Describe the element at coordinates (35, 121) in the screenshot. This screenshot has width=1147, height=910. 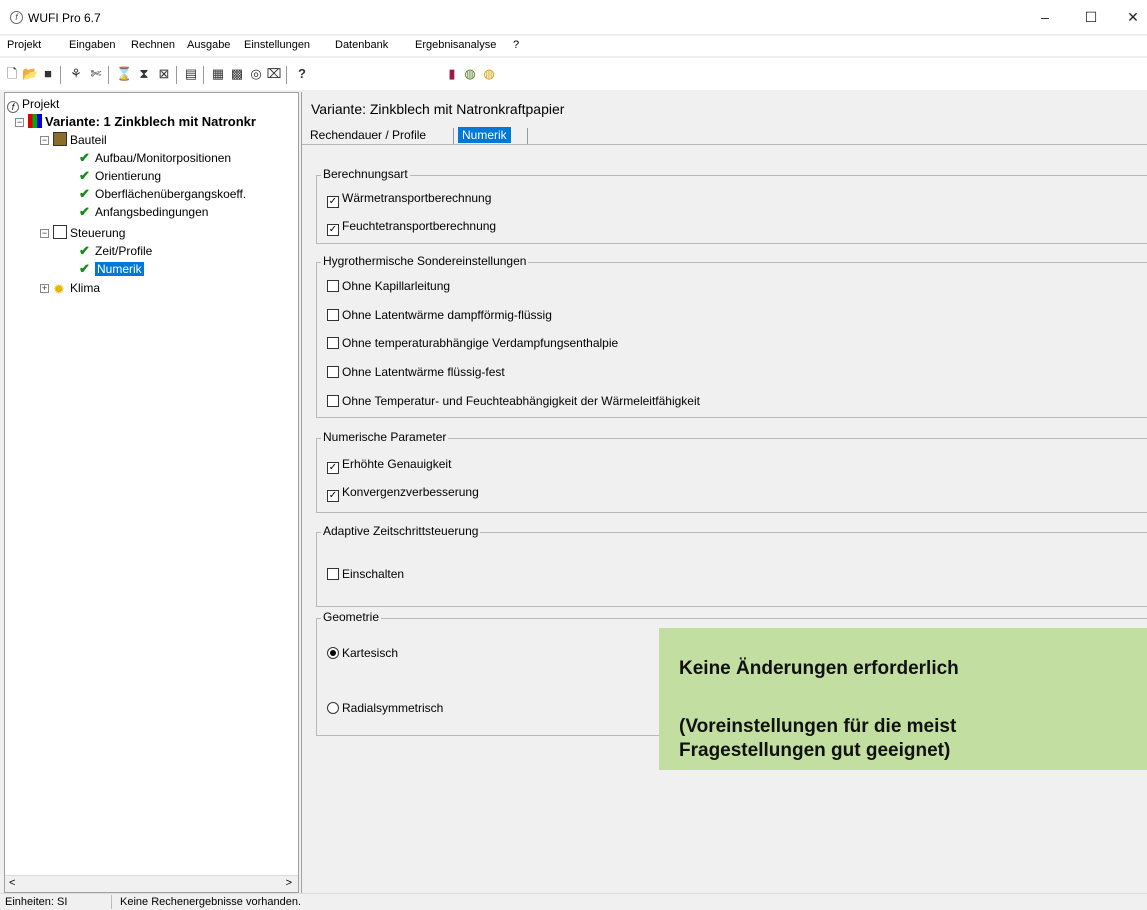
I see `variant-color-icon` at that location.